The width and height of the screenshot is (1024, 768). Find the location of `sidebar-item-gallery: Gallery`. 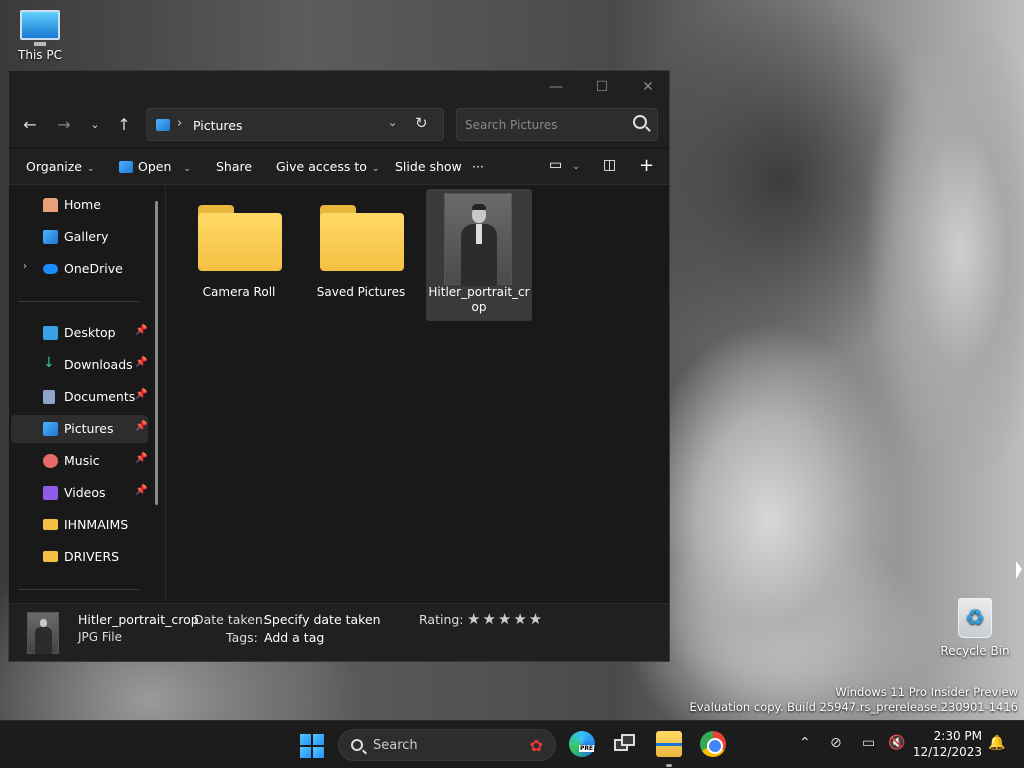

sidebar-item-gallery: Gallery is located at coordinates (79, 237).